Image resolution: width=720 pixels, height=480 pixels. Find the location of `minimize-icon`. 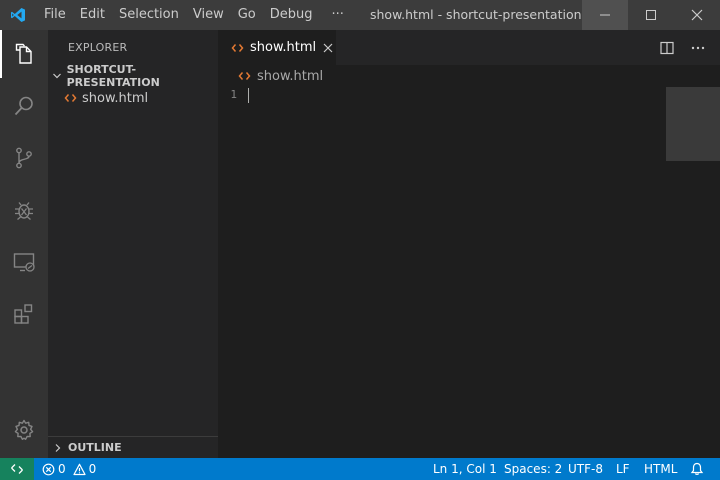

minimize-icon is located at coordinates (605, 15).